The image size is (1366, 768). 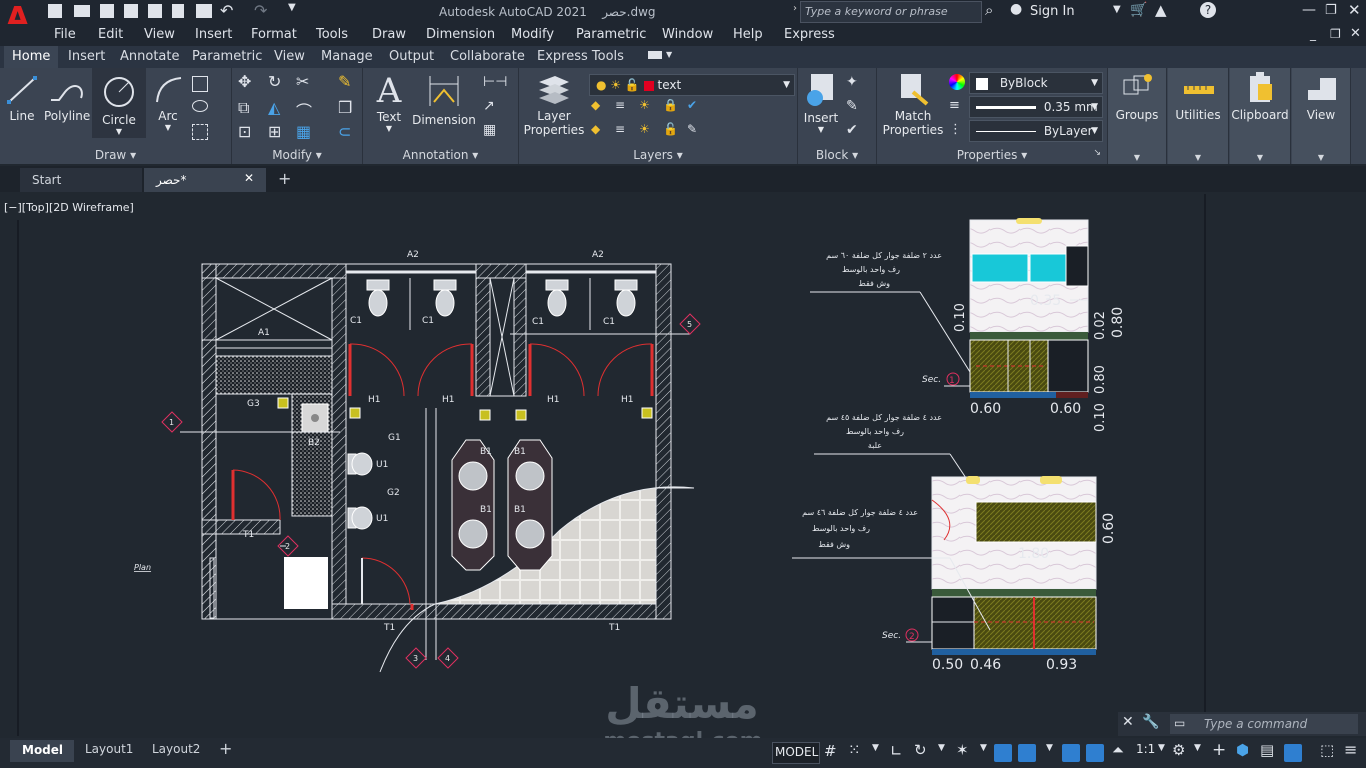 I want to click on sec1-number: 1, so click(x=952, y=381).